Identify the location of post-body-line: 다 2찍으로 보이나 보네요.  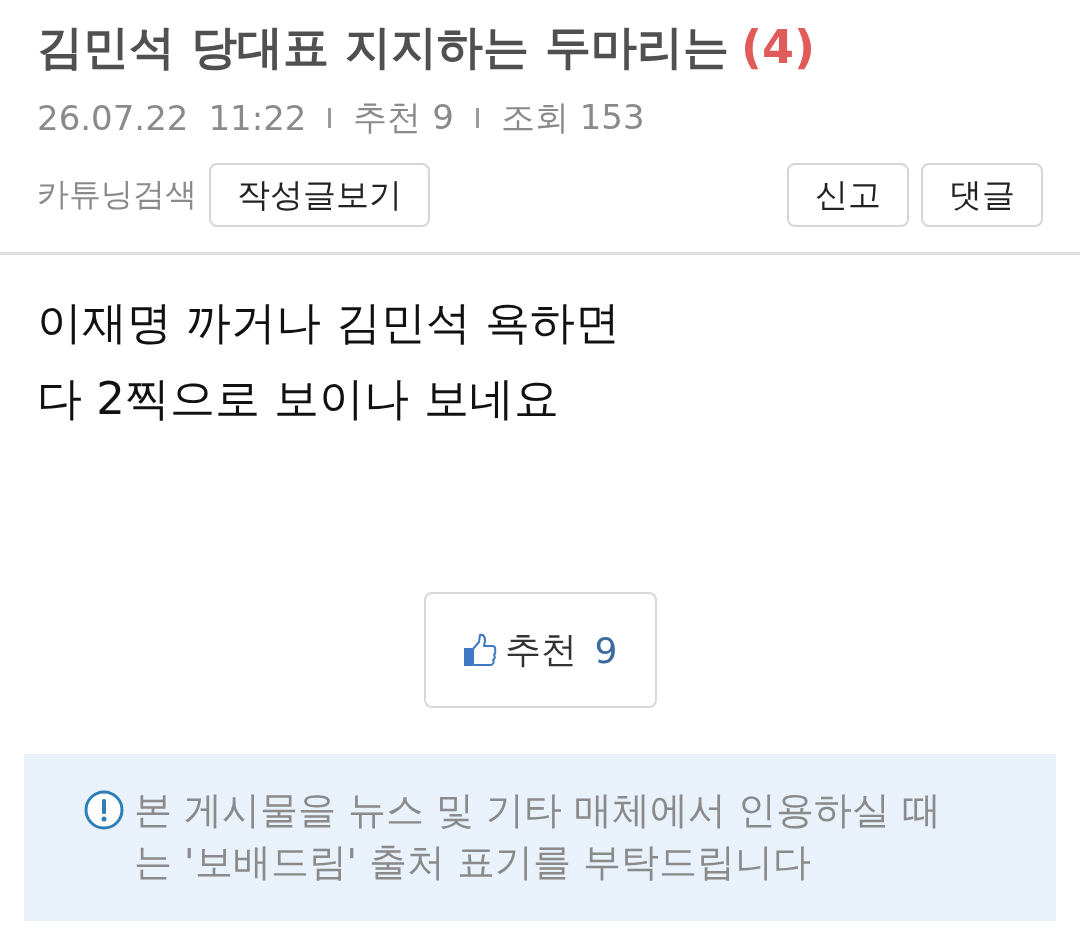
(298, 399).